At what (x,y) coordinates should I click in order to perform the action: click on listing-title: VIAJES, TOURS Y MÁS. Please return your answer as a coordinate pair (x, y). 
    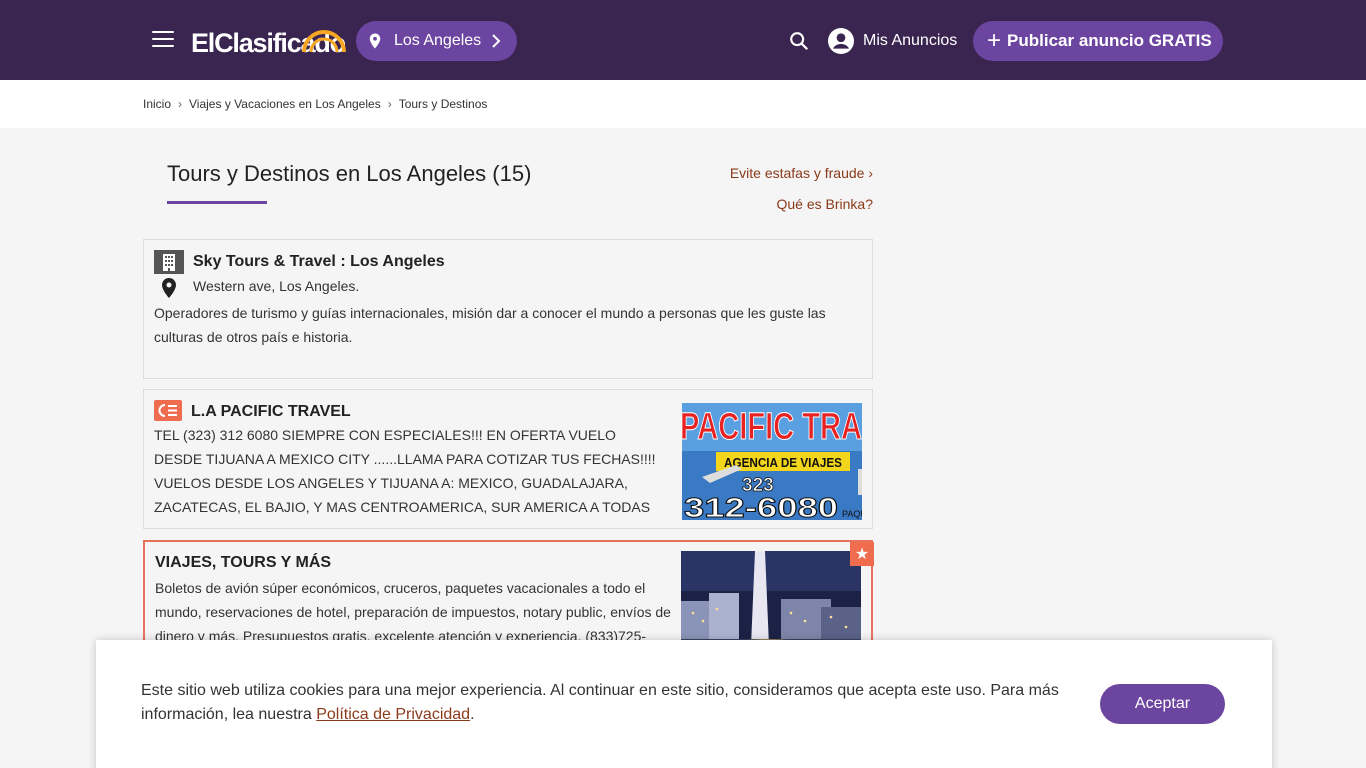
    Looking at the image, I should click on (243, 563).